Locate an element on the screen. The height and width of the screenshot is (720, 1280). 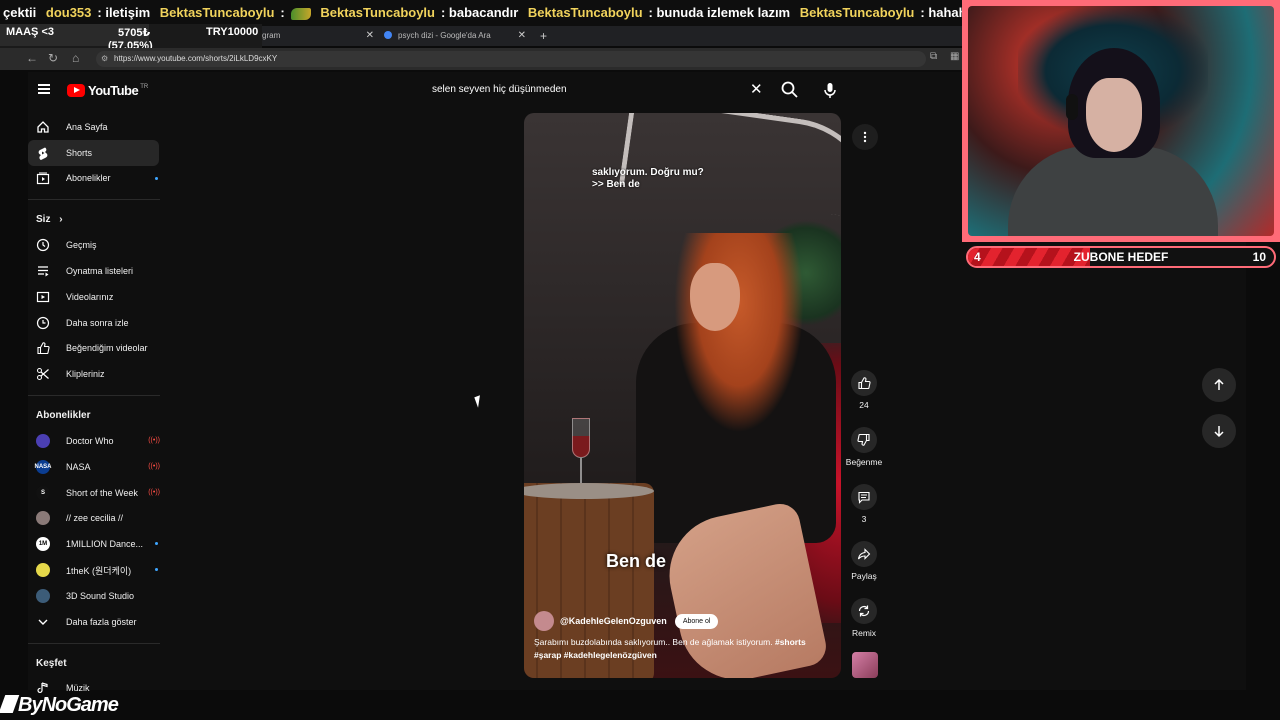
hashtag: #kadehlegelenözgüven is located at coordinates (610, 655).